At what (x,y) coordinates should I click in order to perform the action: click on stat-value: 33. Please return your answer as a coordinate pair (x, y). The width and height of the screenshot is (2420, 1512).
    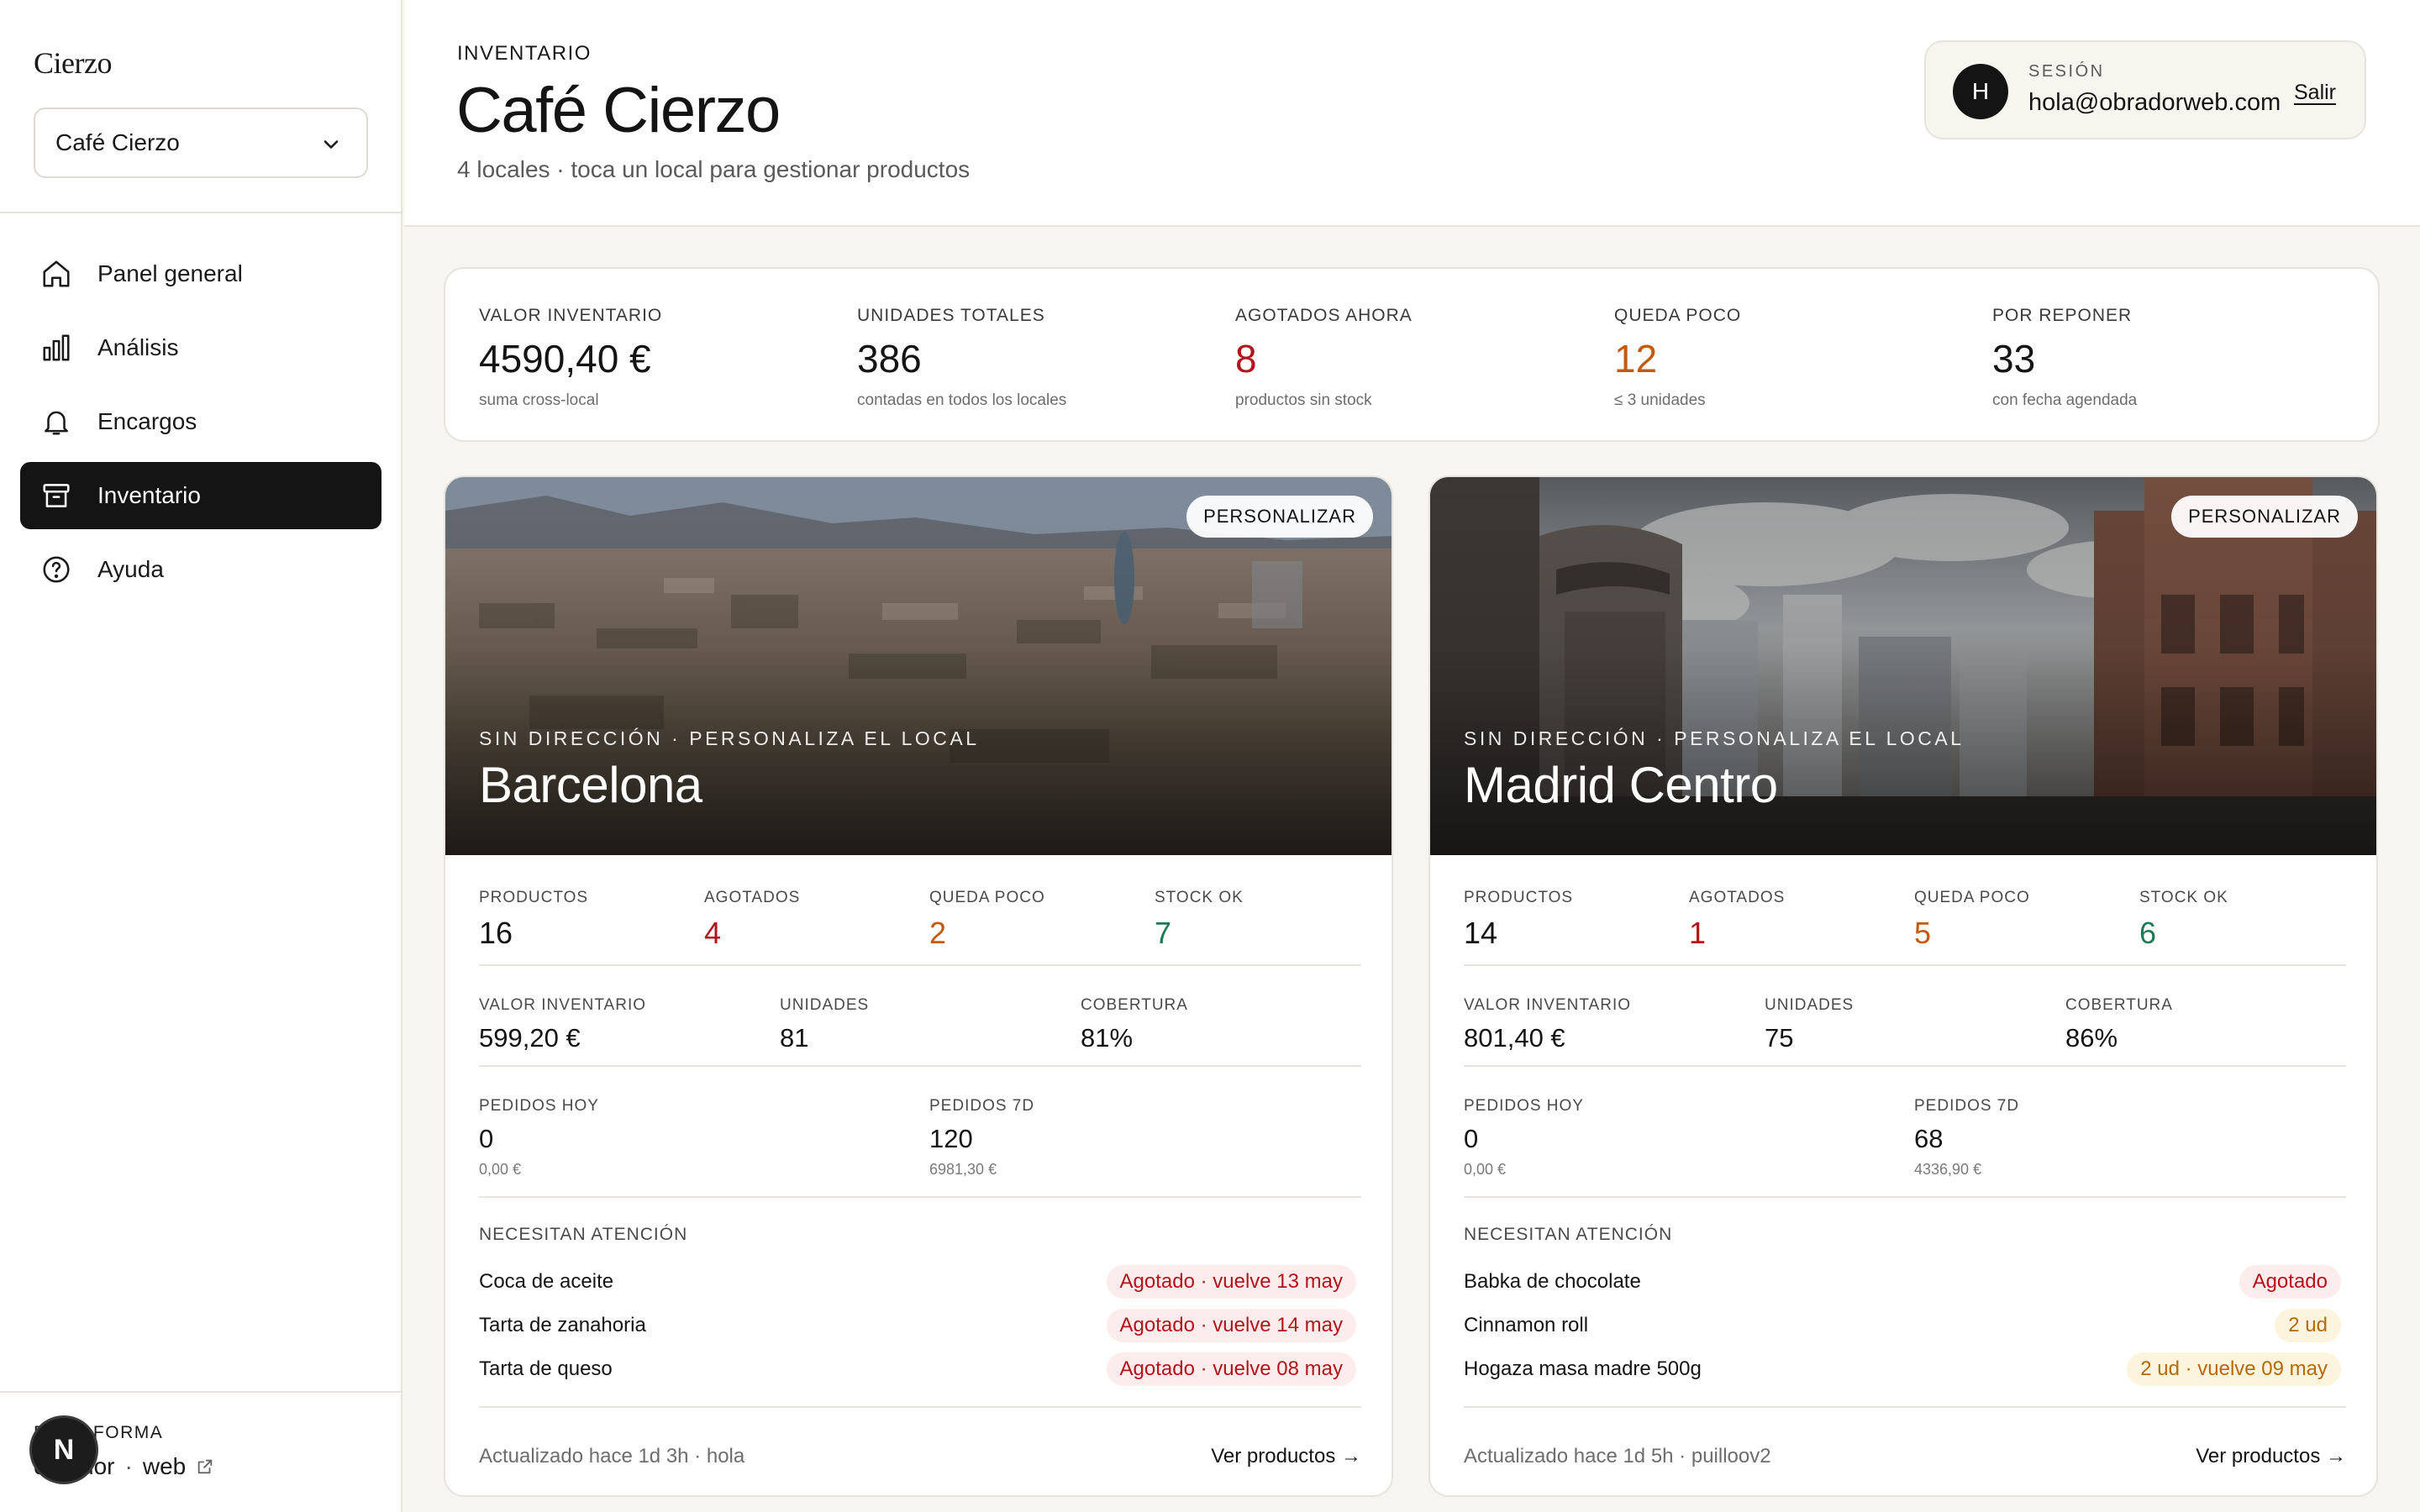
    Looking at the image, I should click on (2014, 359).